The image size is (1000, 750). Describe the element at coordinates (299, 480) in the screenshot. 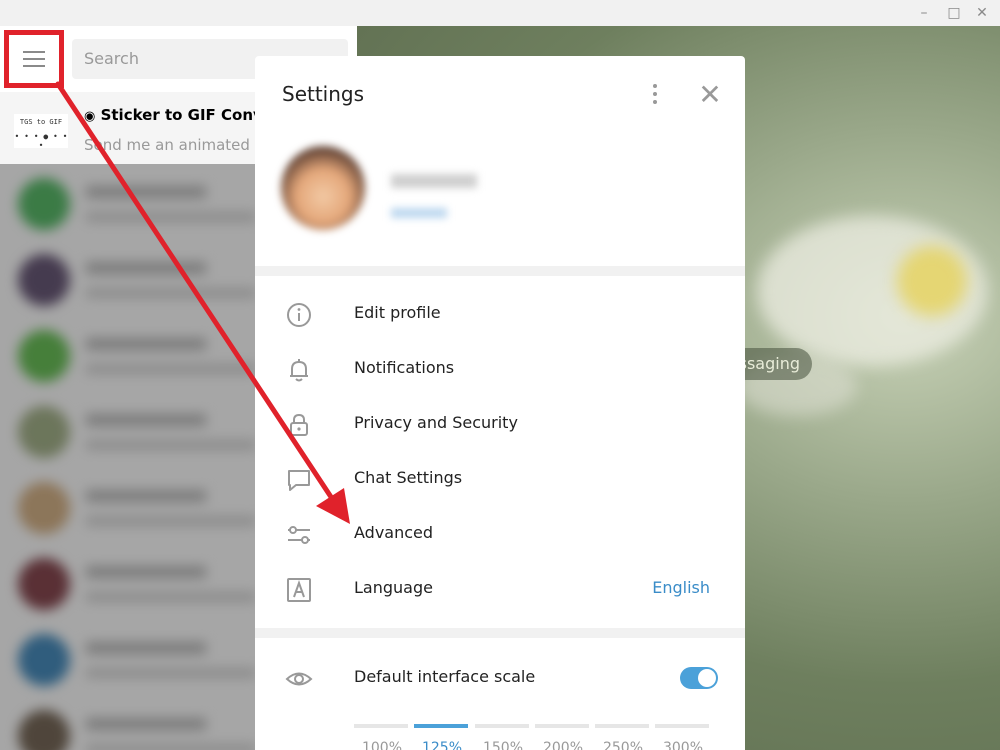

I see `chat-bubble-icon` at that location.